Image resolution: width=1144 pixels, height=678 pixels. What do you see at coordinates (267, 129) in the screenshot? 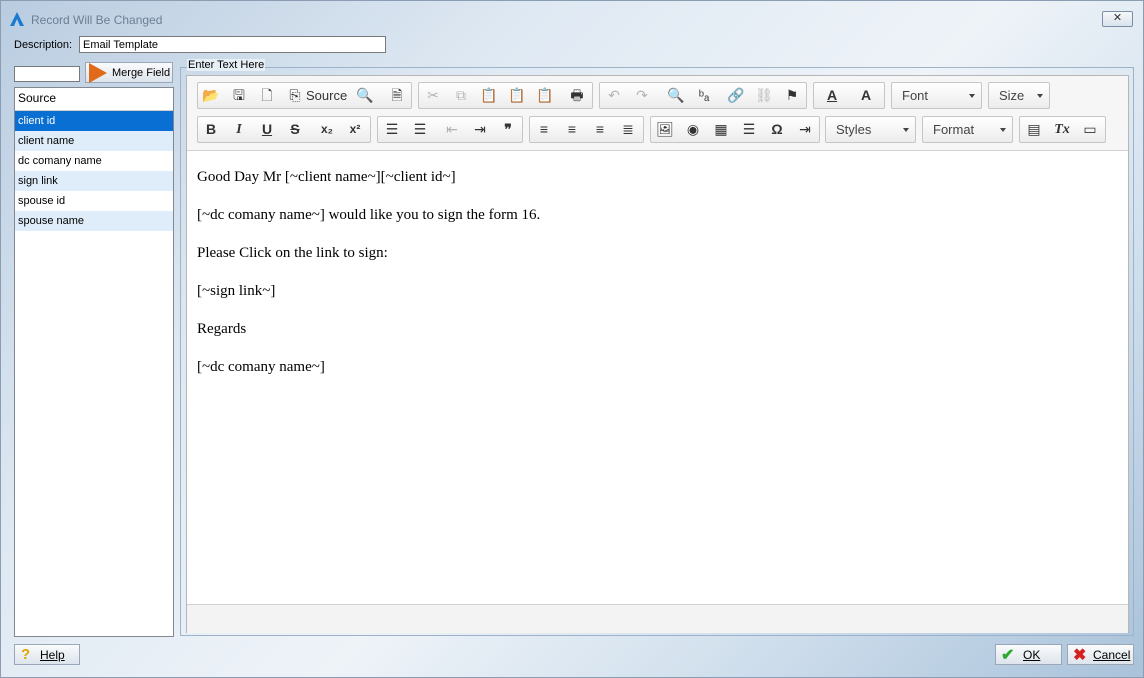
I see `underline-icon: U` at bounding box center [267, 129].